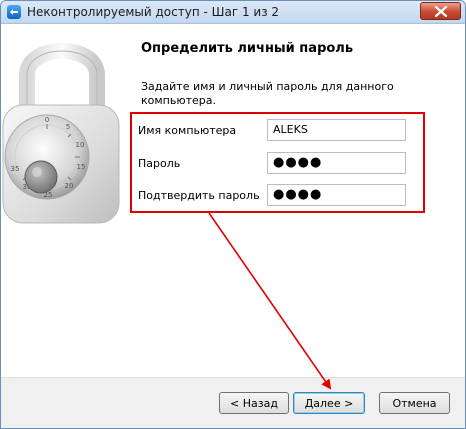  I want to click on close-button, so click(440, 11).